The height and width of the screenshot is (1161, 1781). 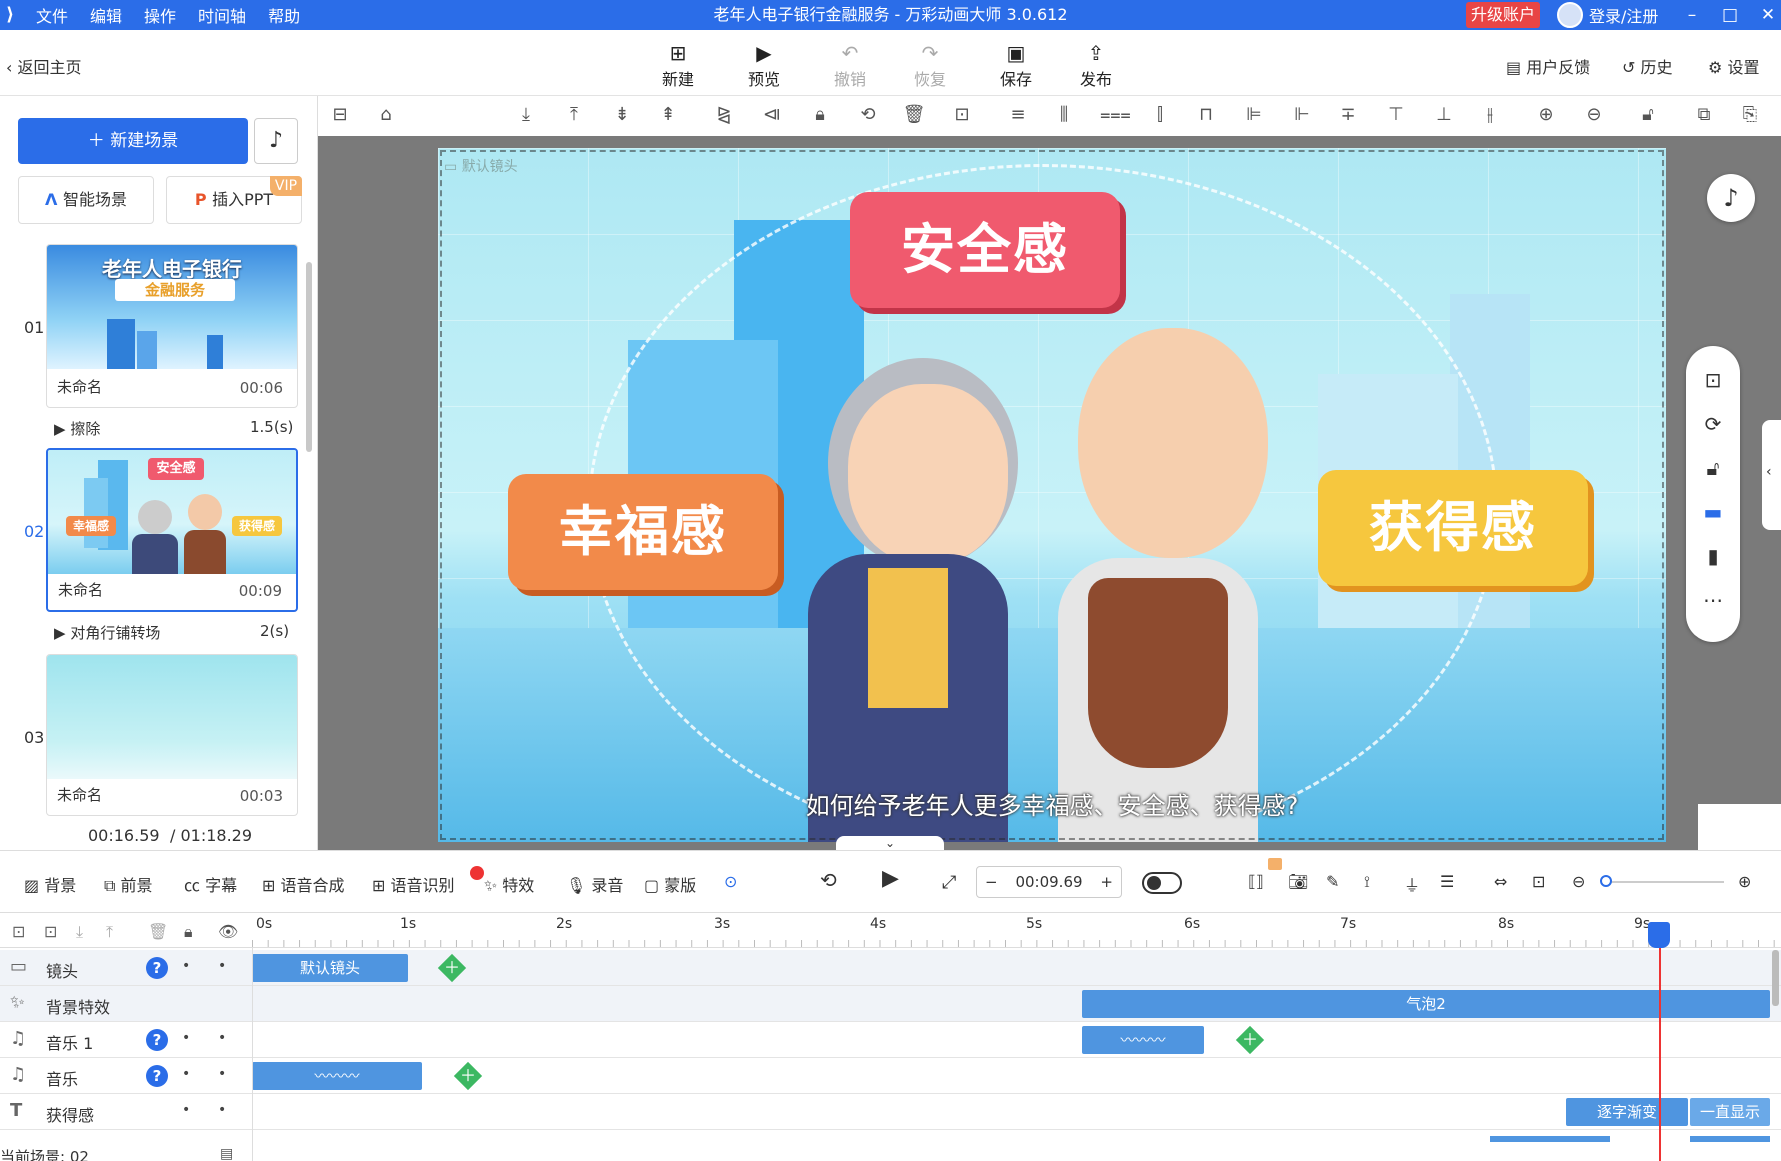 I want to click on spacing-icon: ⫲, so click(x=1490, y=114).